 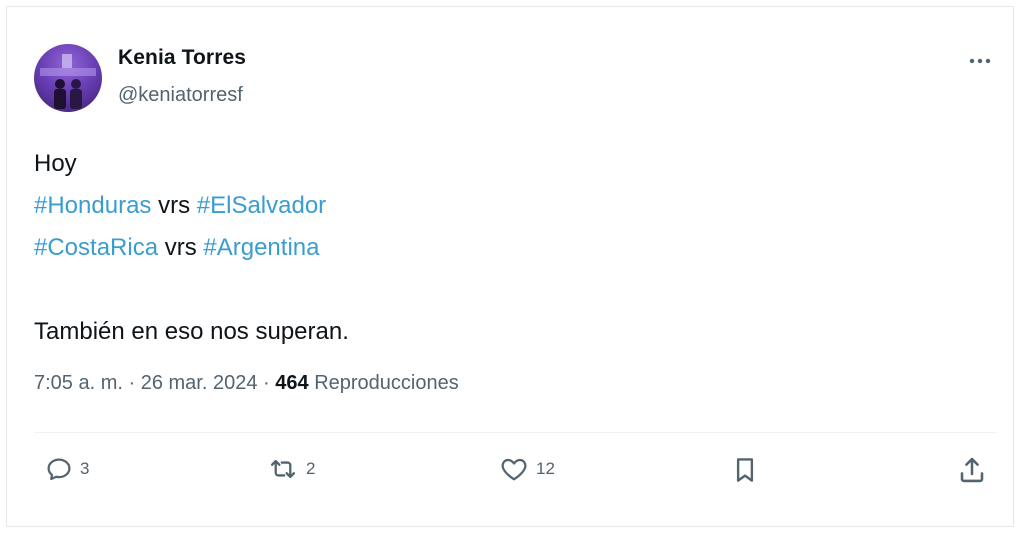 I want to click on tweet-text-segment: Hoy, so click(x=55, y=163).